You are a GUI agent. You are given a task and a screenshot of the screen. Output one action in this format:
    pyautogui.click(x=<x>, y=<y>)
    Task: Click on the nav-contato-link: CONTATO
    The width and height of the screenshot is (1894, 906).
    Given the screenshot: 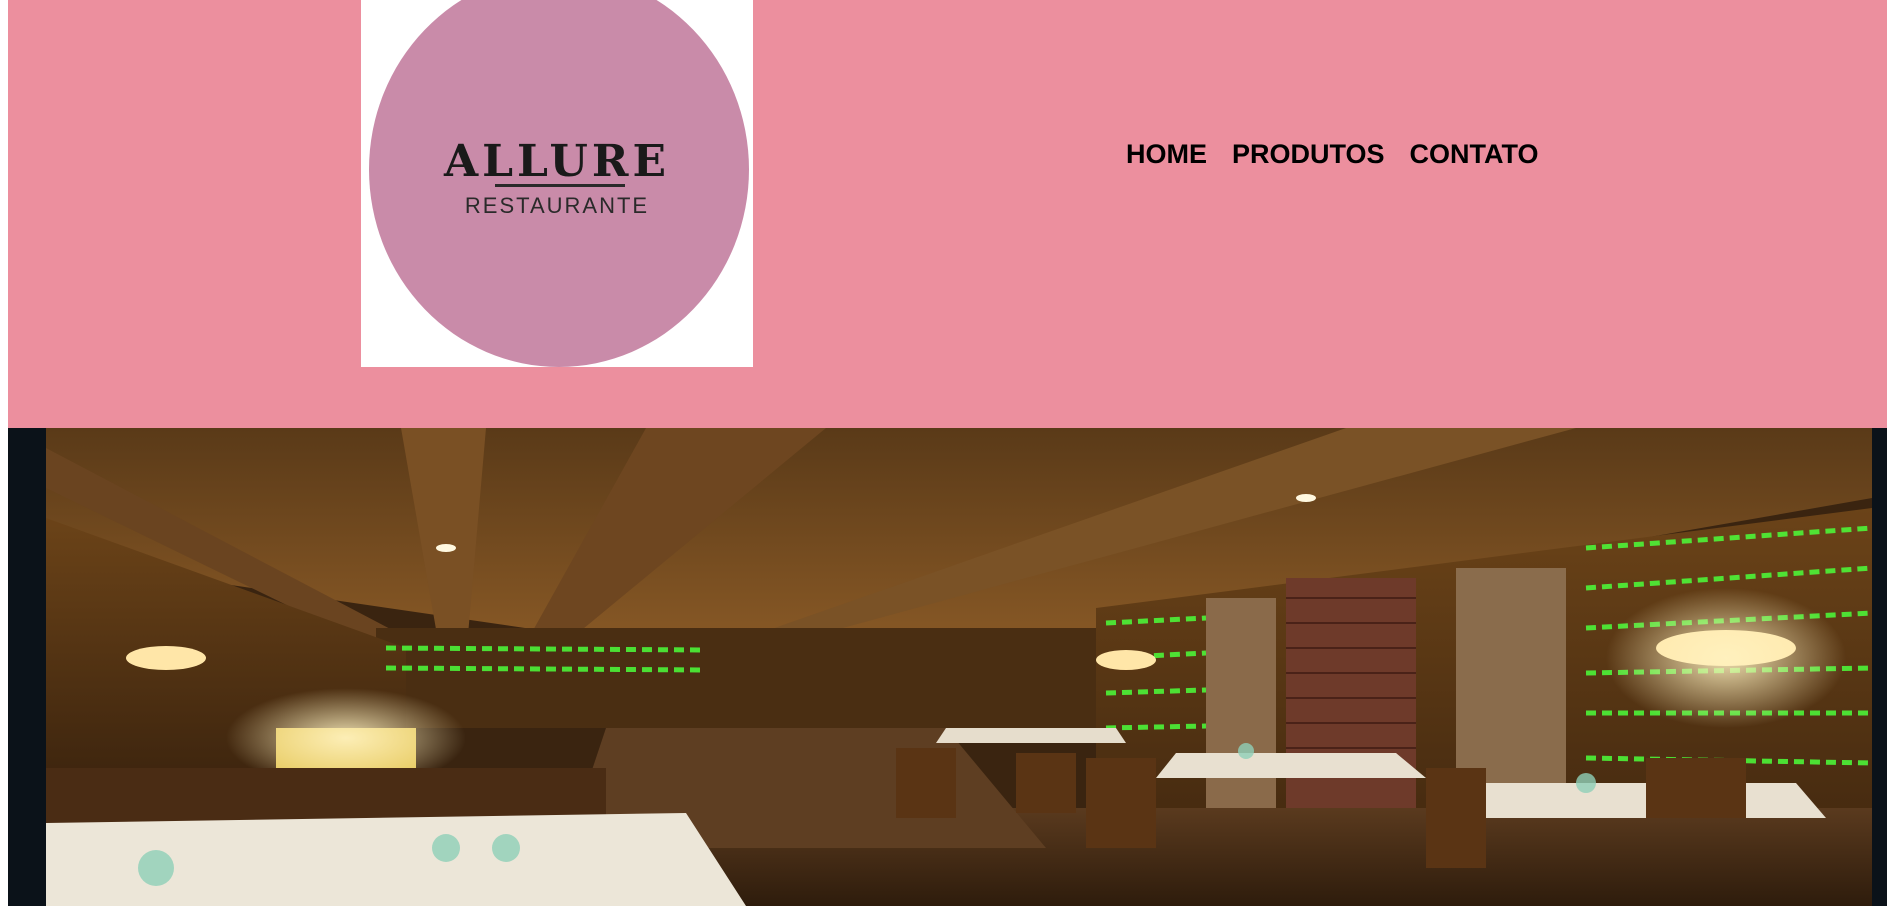 What is the action you would take?
    pyautogui.click(x=1474, y=154)
    